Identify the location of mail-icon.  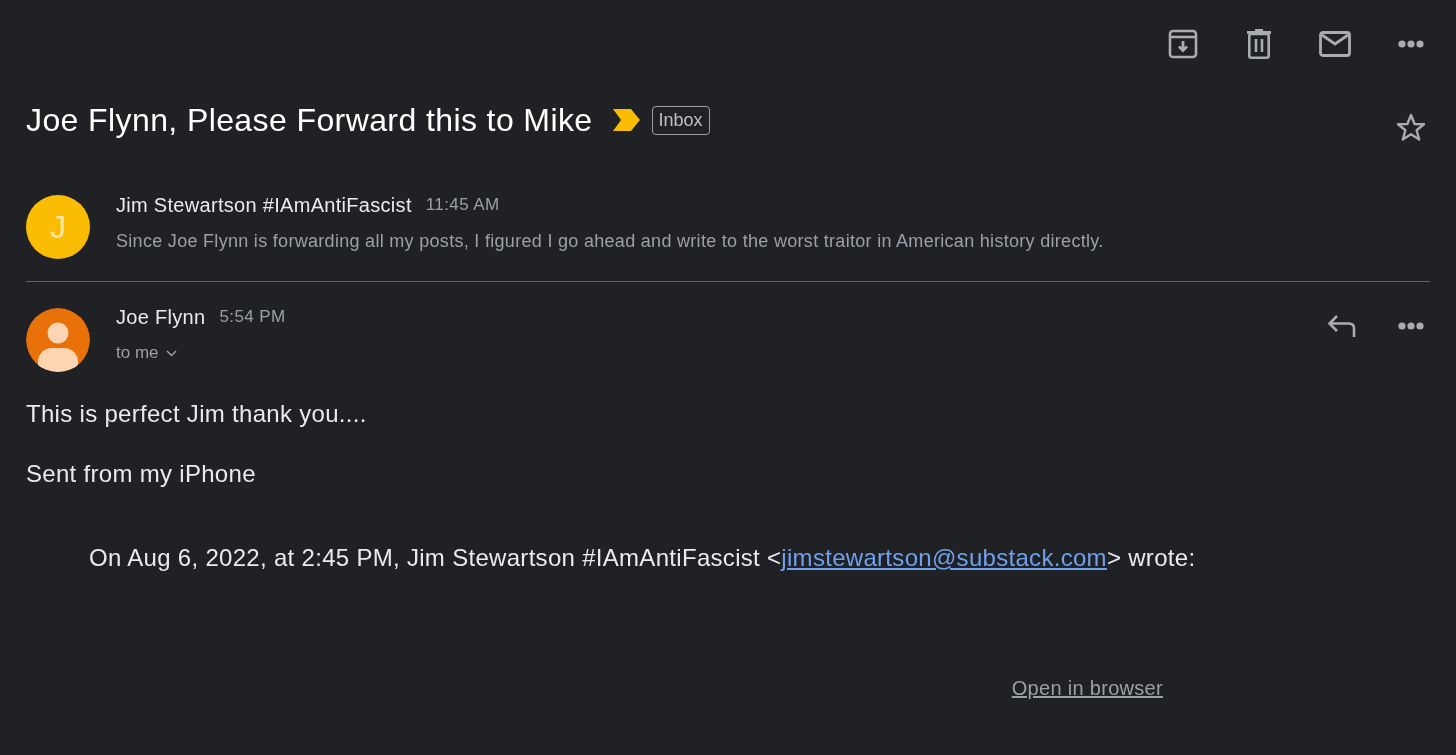
(1335, 44).